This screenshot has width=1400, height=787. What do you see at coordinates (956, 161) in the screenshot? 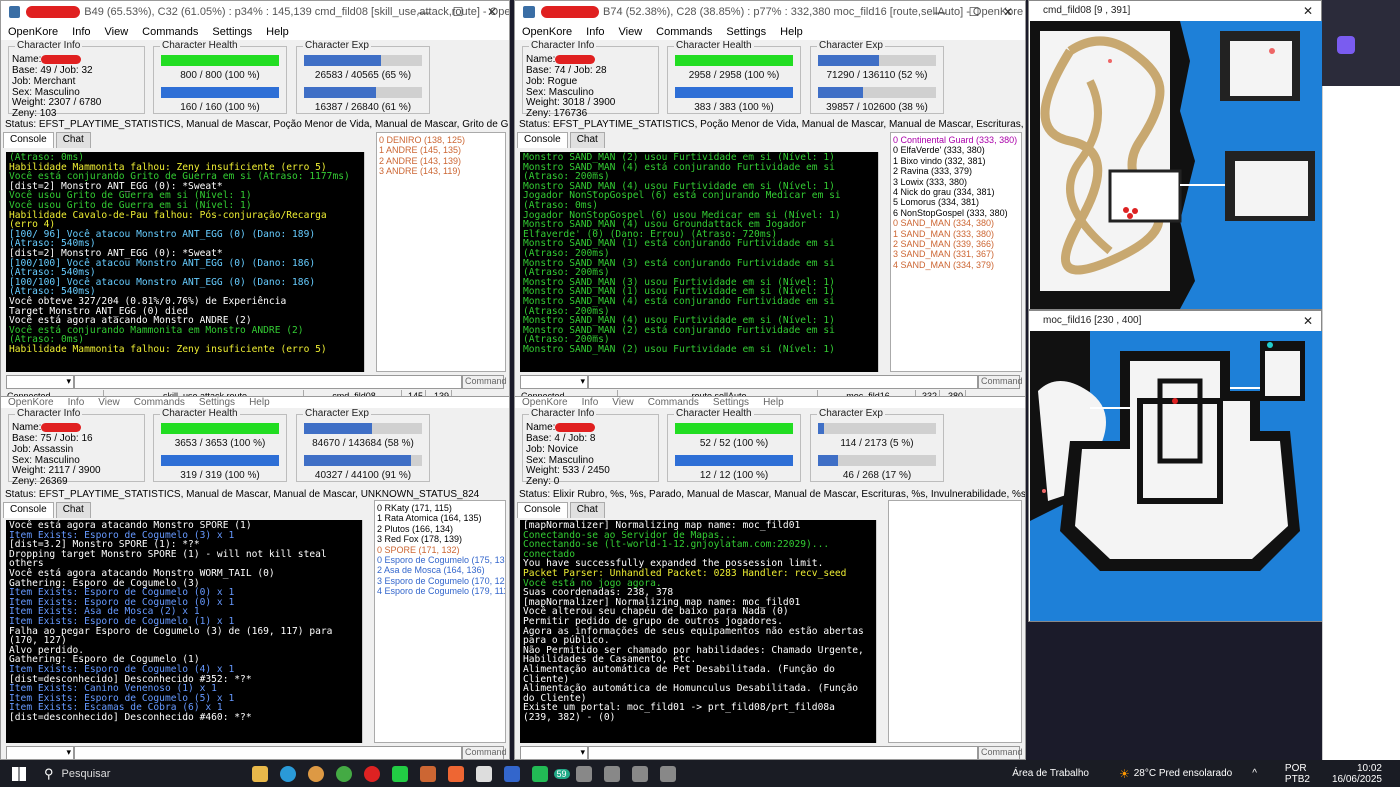
I see `actor-list-item: 1 Bixo vindo (332, 381)` at bounding box center [956, 161].